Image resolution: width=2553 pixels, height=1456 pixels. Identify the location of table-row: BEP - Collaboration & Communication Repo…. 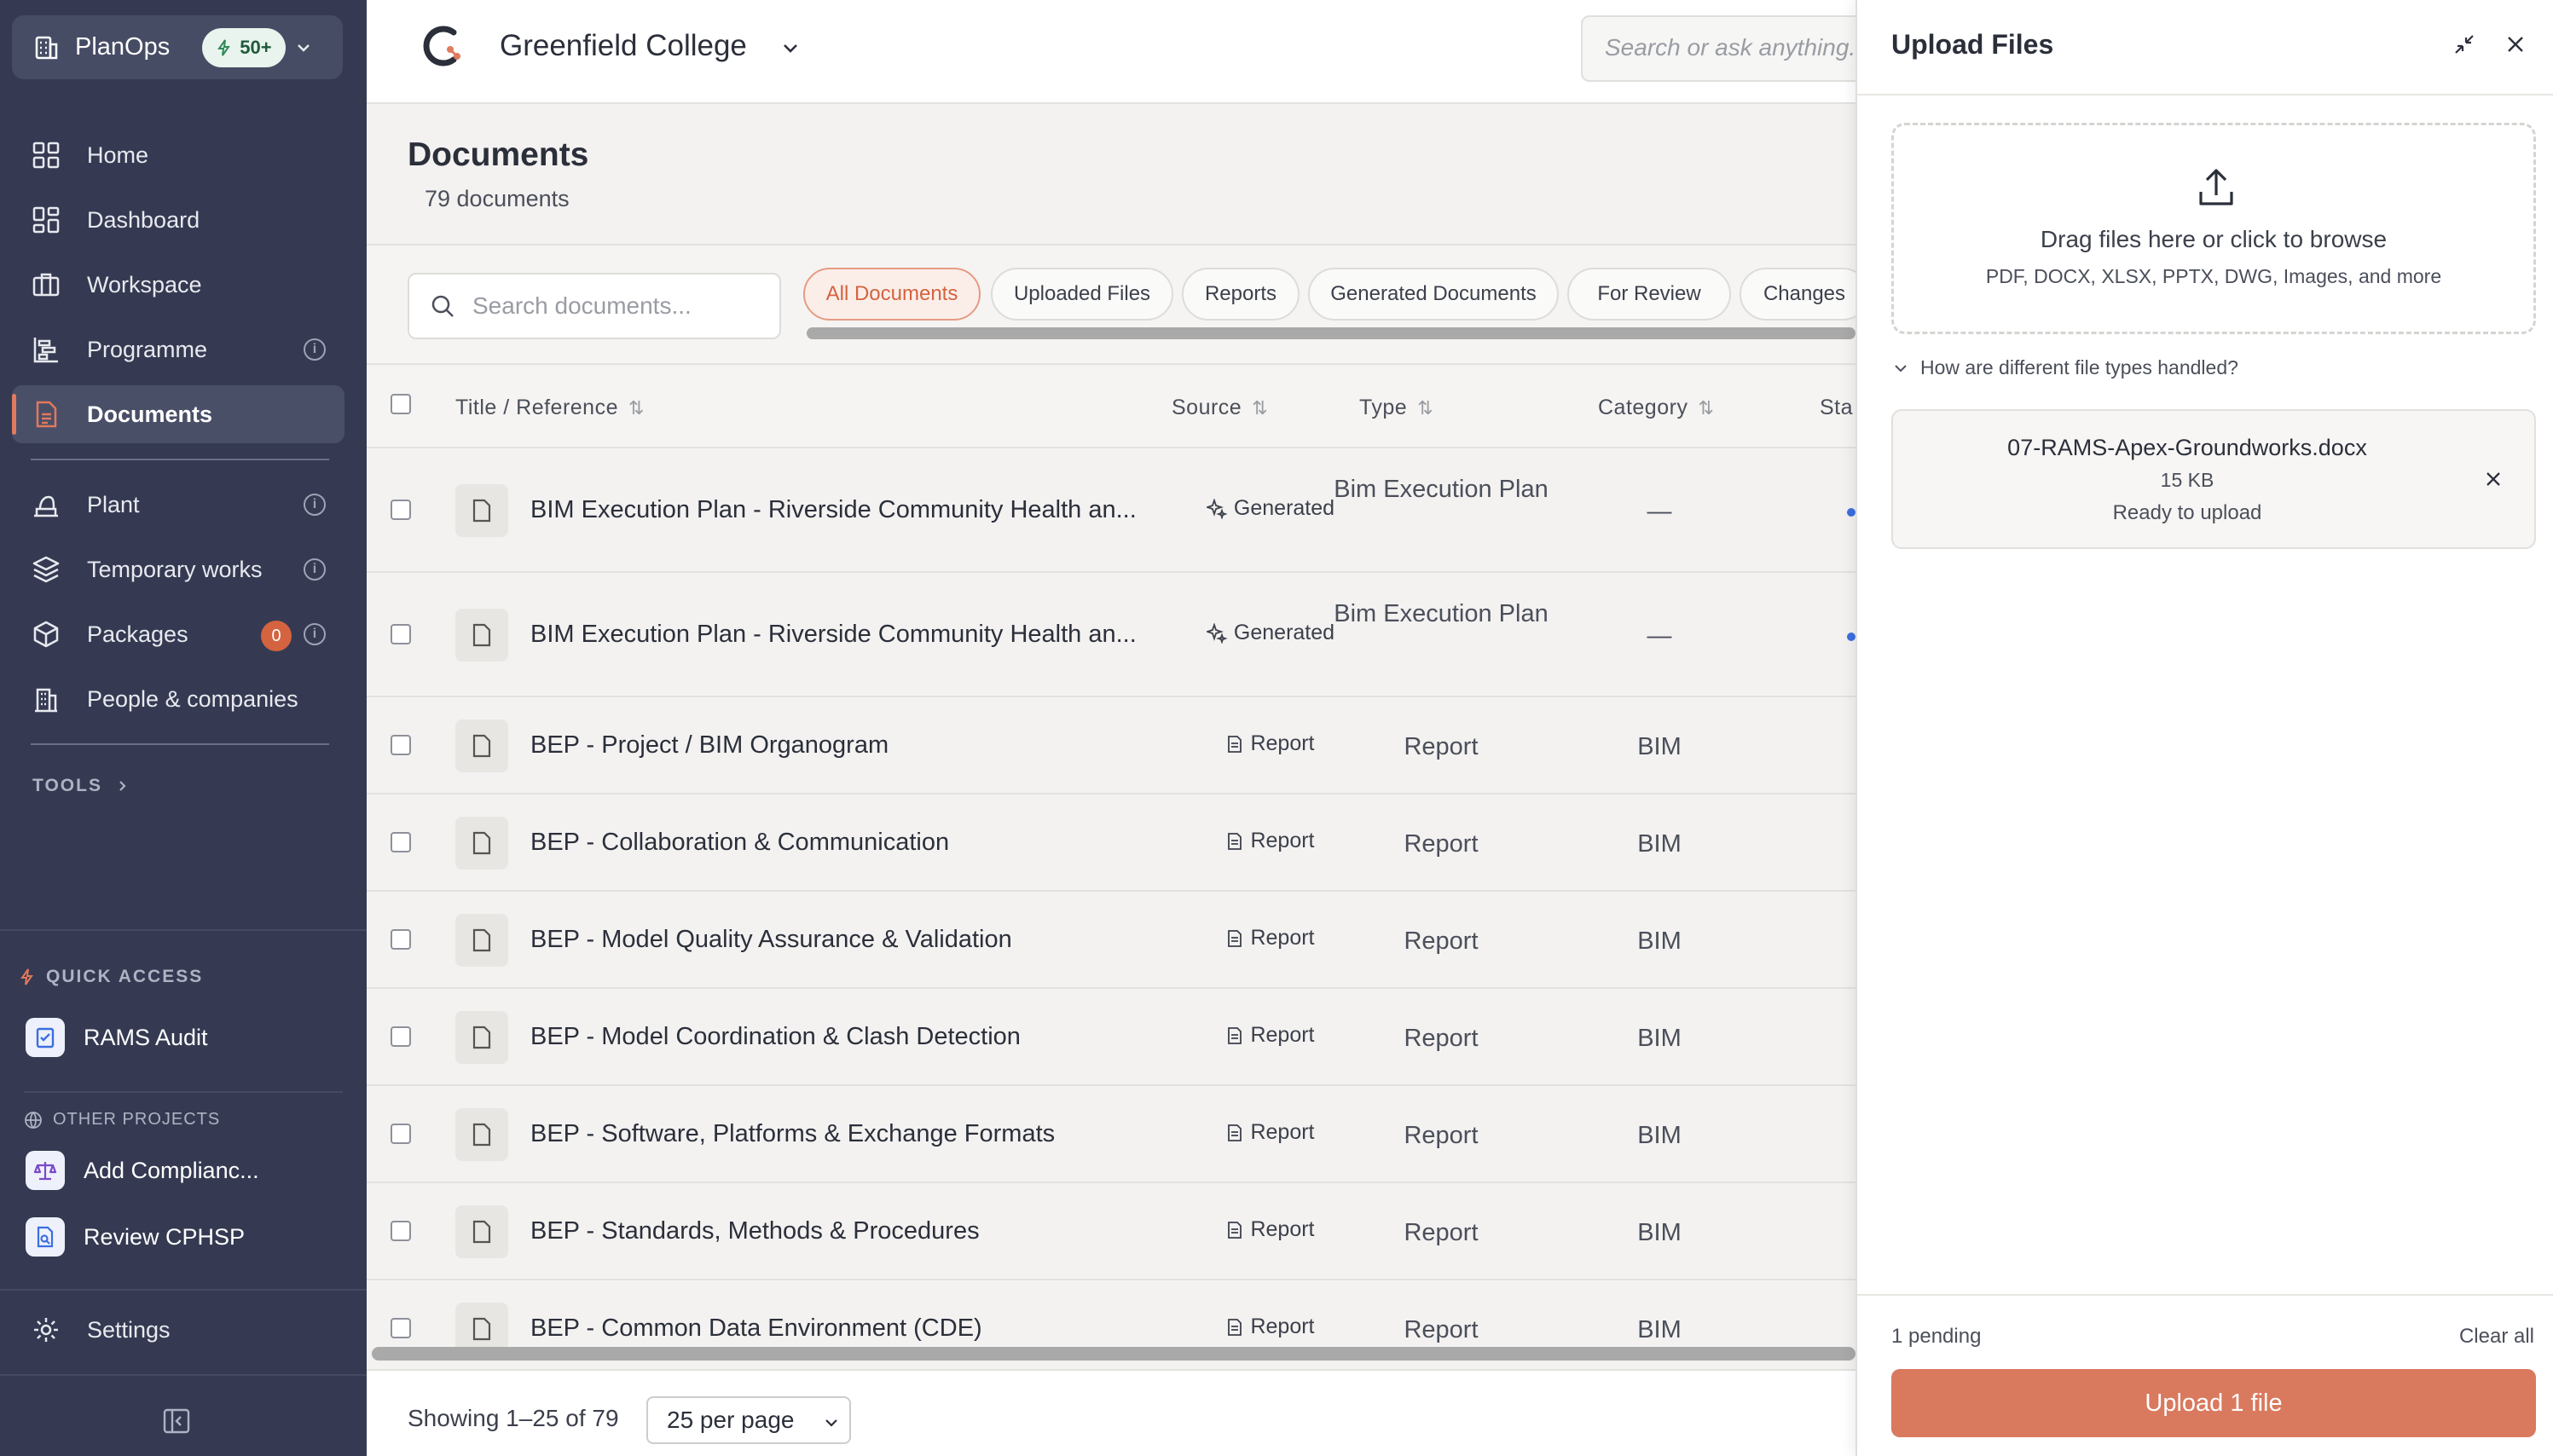
(1111, 843).